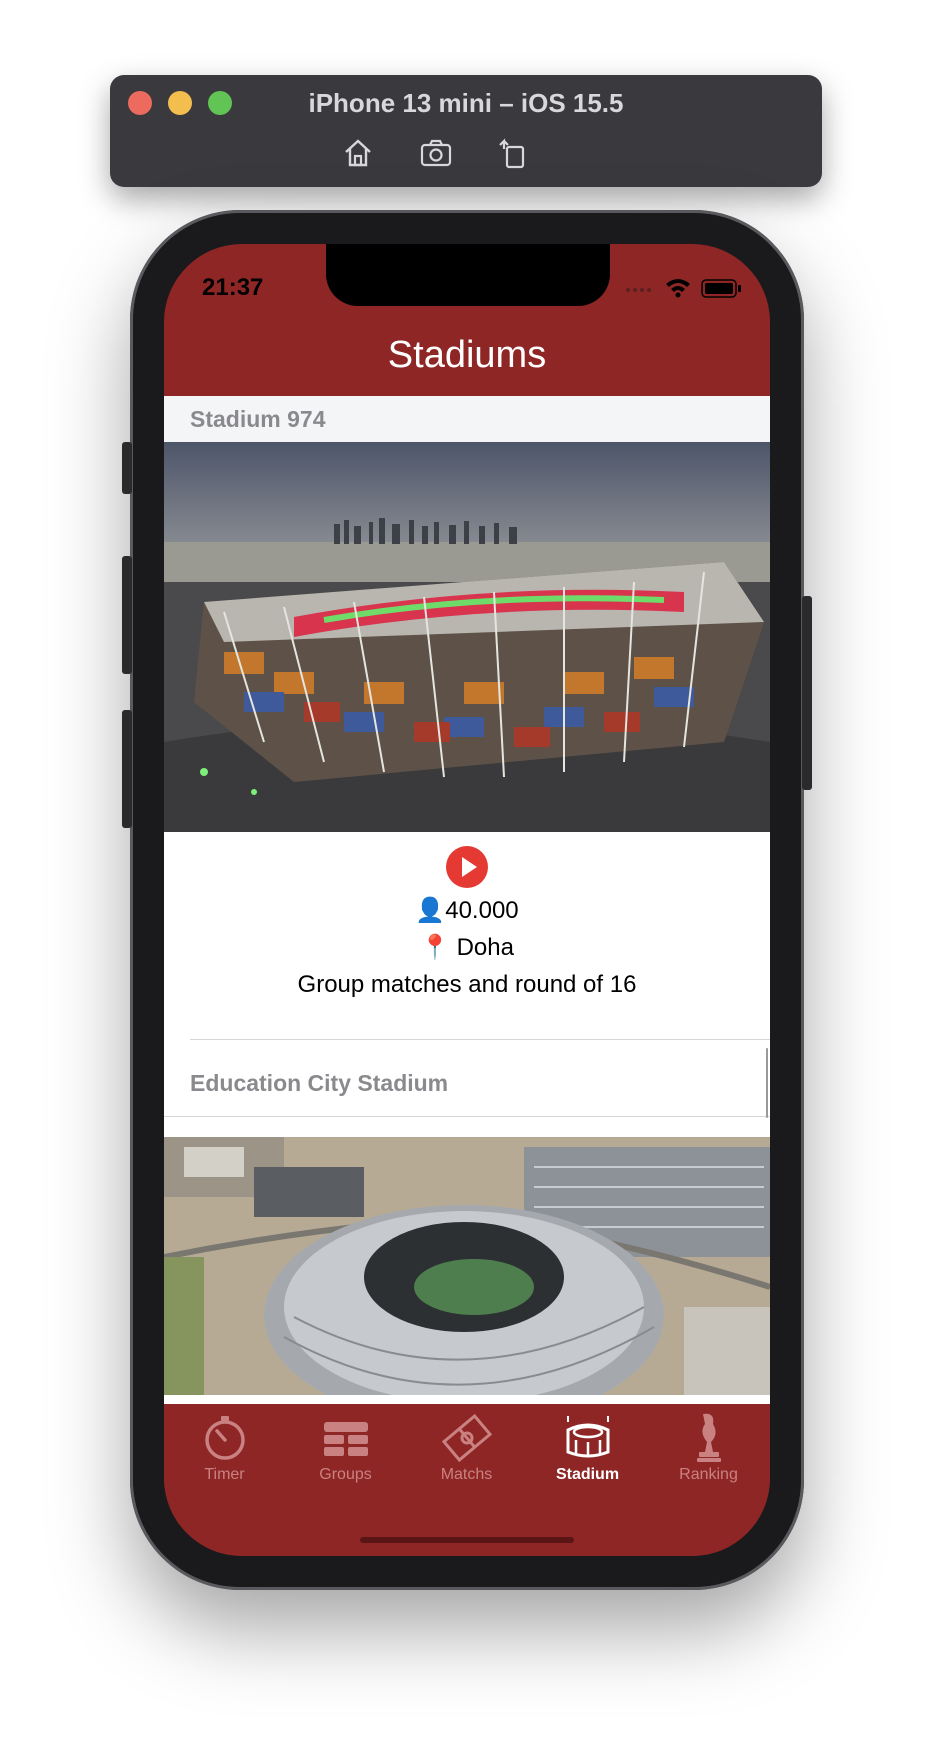  I want to click on groups-icon, so click(345, 1439).